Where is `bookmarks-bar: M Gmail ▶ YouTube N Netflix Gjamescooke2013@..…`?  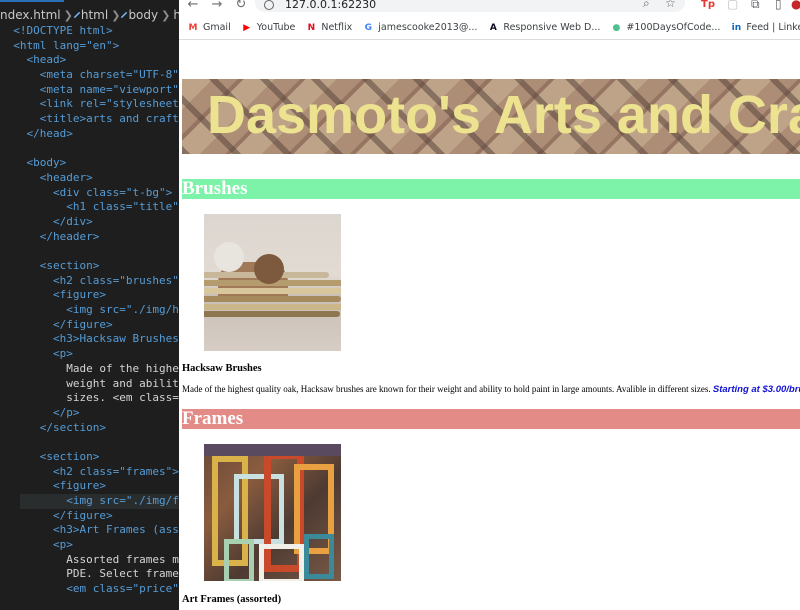 bookmarks-bar: M Gmail ▶ YouTube N Netflix Gjamescooke2013@..… is located at coordinates (489, 28).